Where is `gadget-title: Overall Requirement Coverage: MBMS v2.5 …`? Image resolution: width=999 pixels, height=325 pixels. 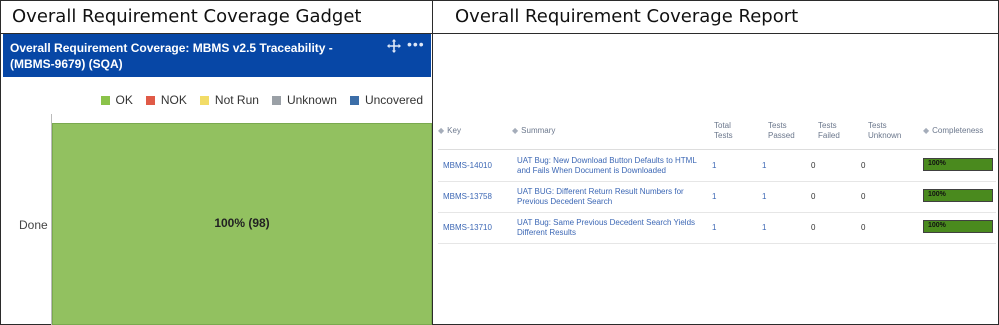
gadget-title: Overall Requirement Coverage: MBMS v2.5 … is located at coordinates (192, 56).